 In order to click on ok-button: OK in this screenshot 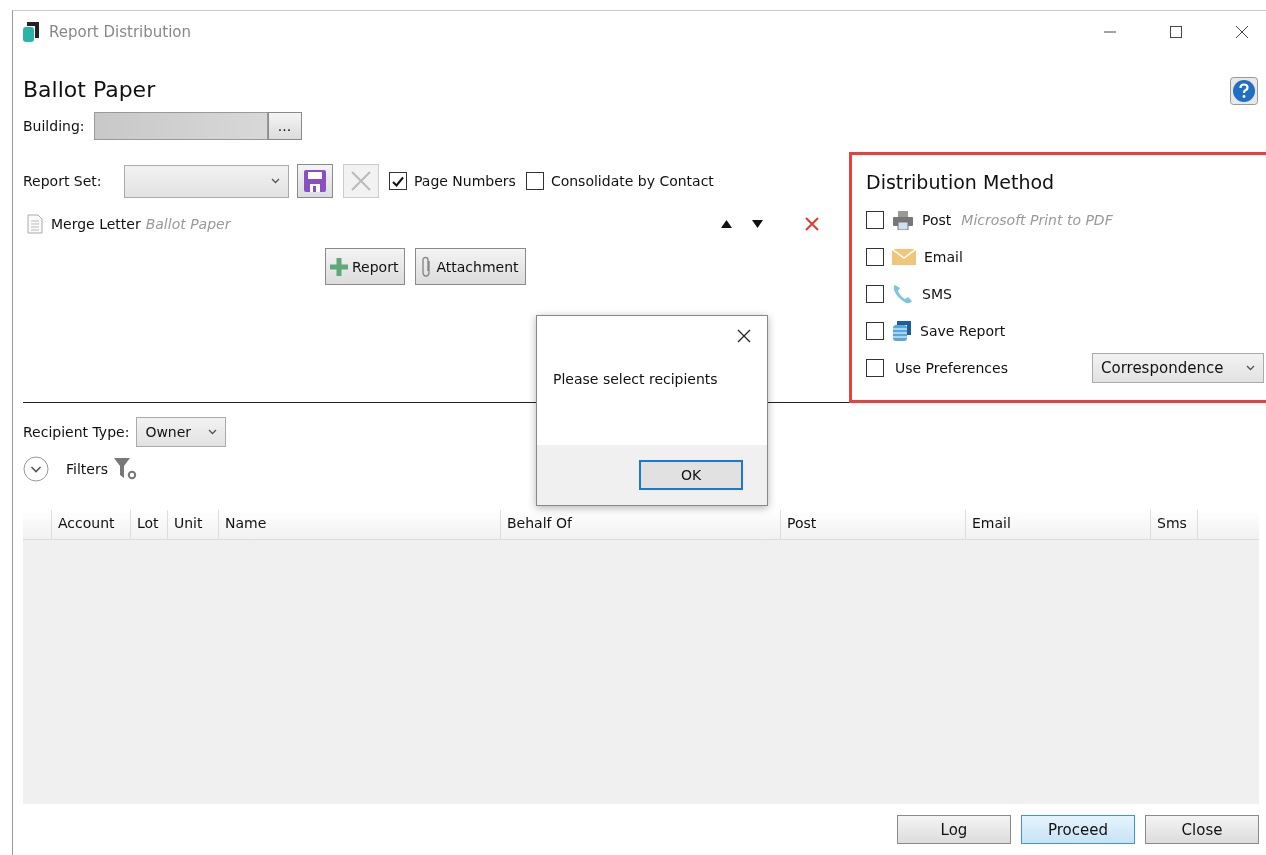, I will do `click(691, 475)`.